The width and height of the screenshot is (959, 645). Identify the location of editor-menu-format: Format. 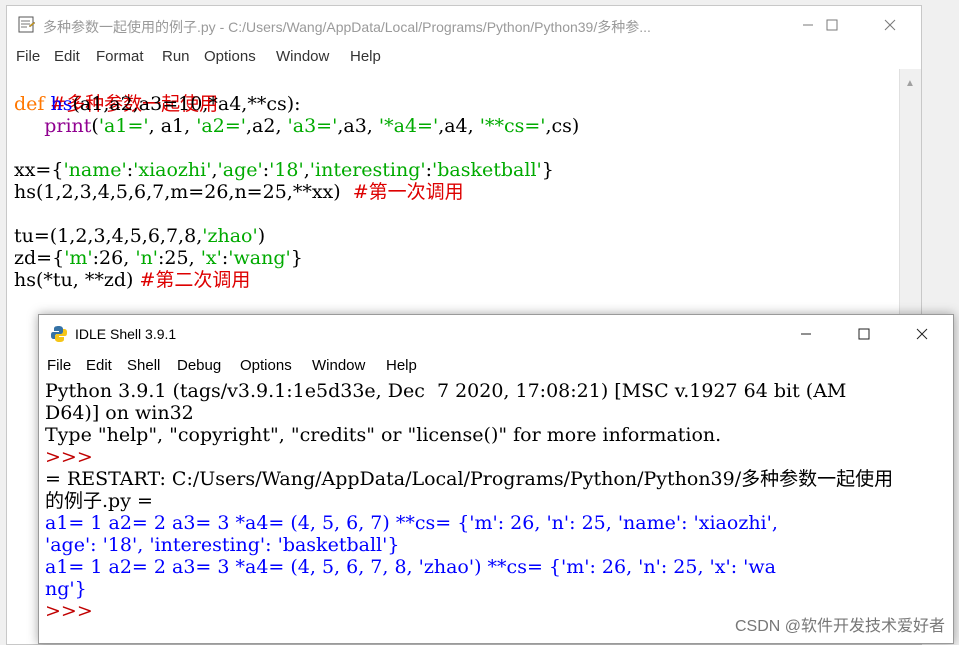
(120, 56).